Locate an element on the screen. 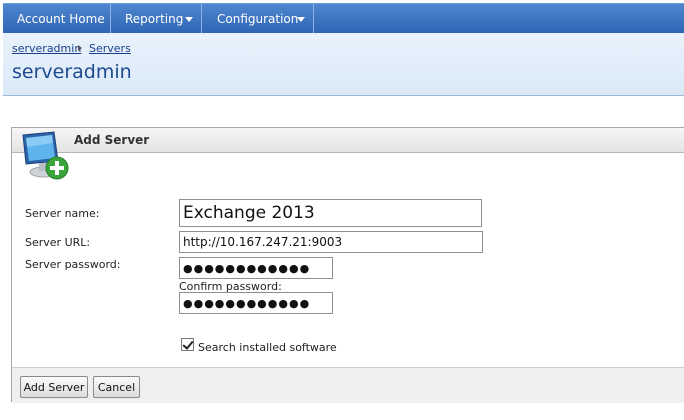  confirm-password-field is located at coordinates (256, 303).